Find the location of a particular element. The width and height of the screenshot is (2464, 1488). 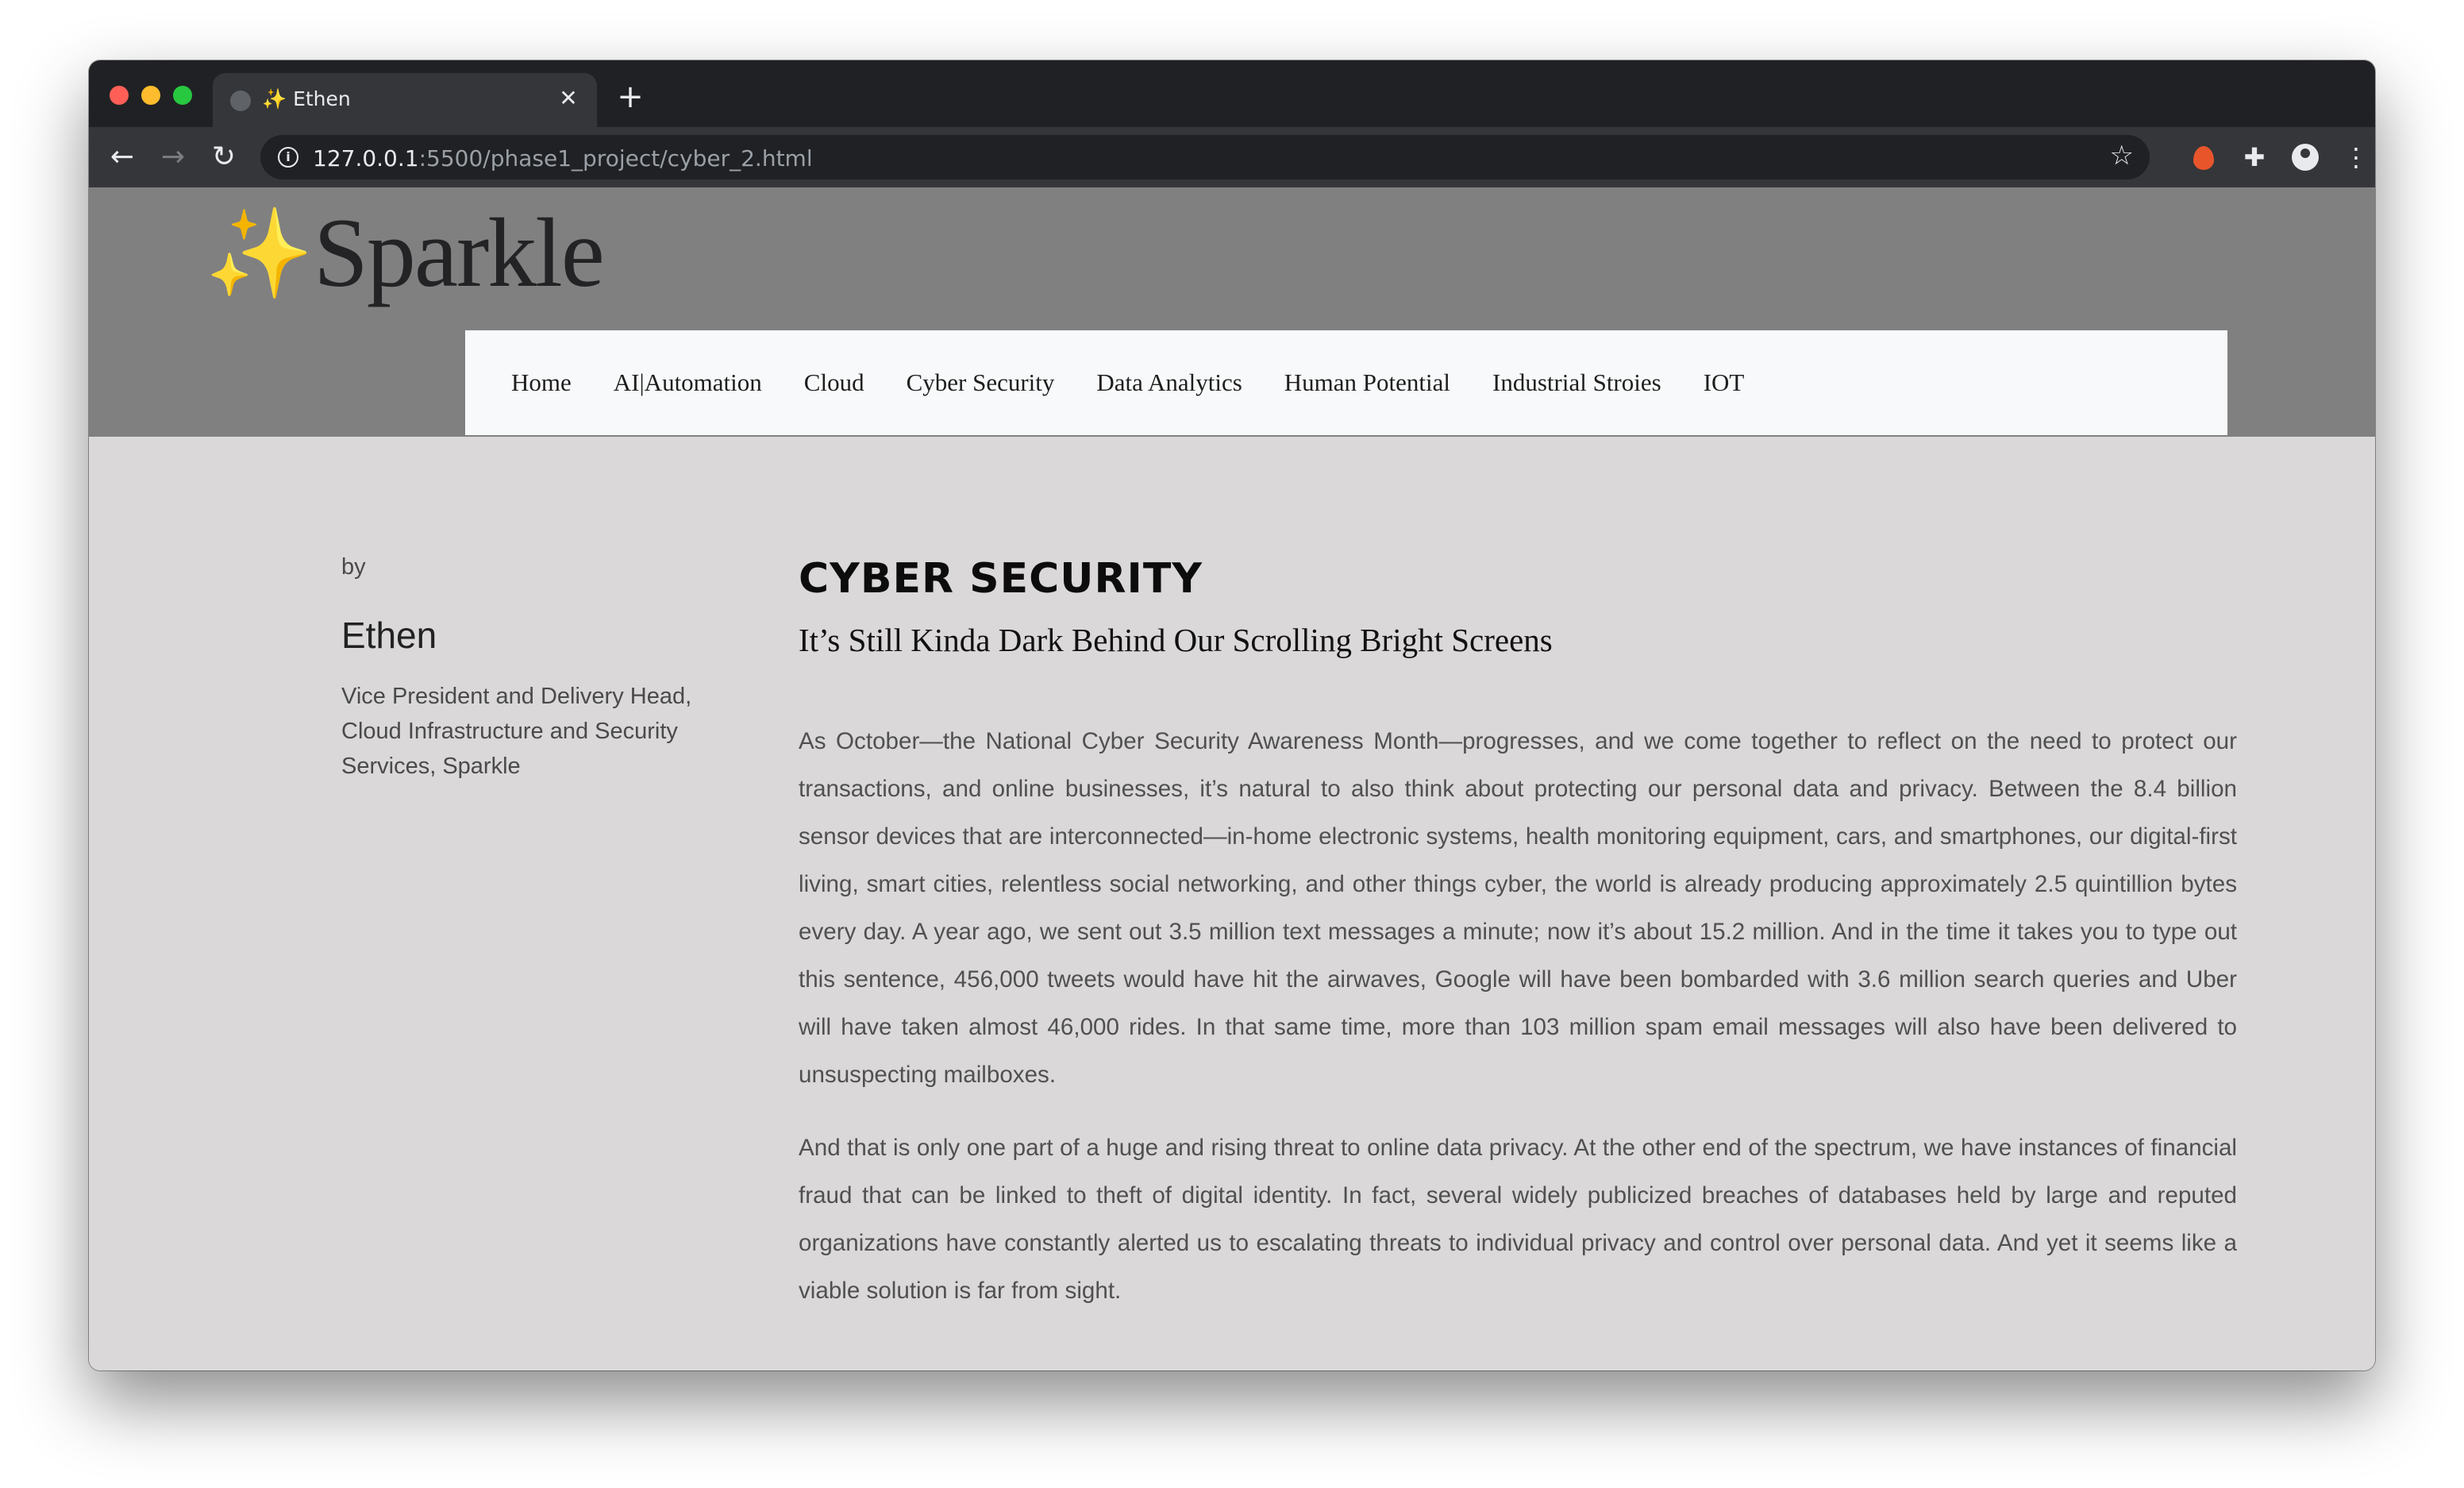

nav-item-human-potential: Human Potential is located at coordinates (1367, 382).